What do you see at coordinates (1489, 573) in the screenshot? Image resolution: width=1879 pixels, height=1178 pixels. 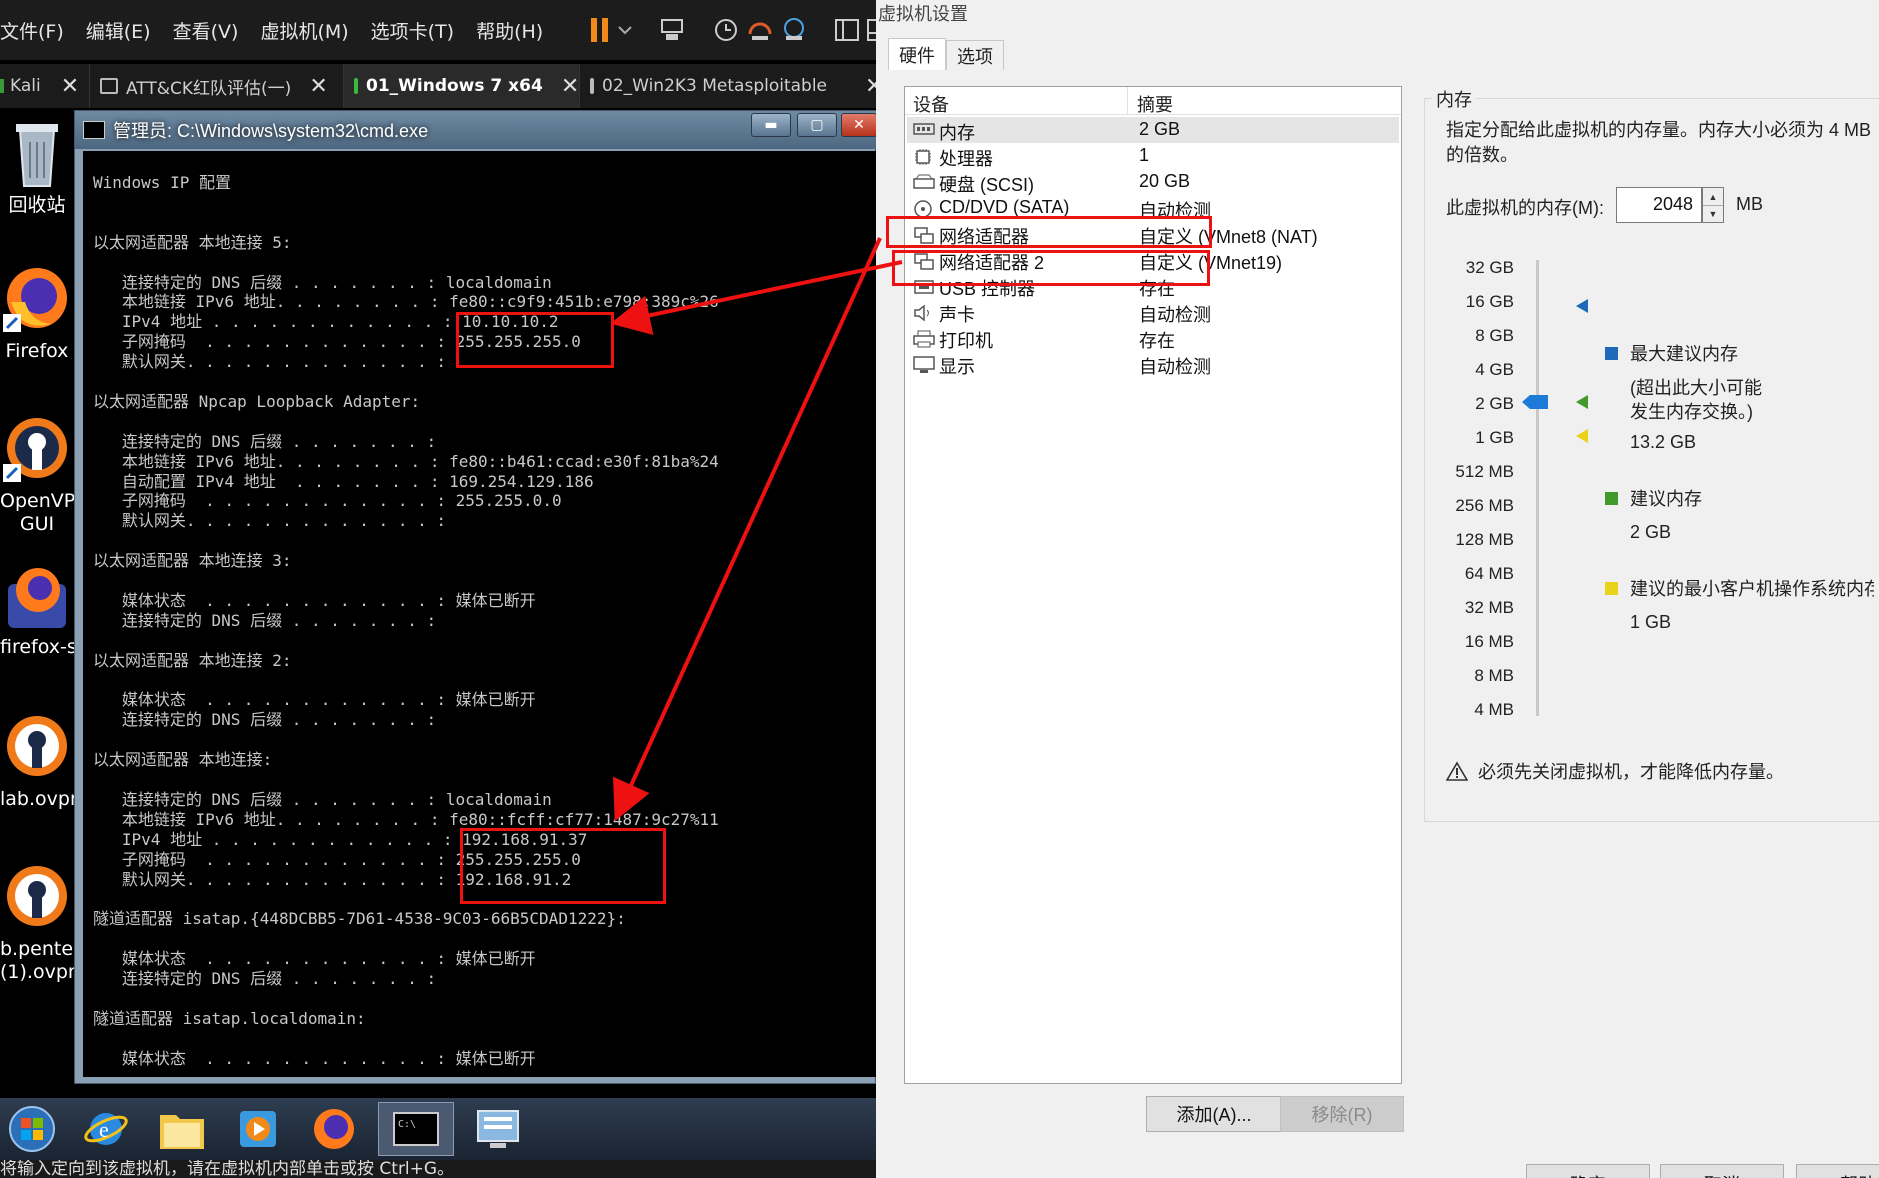 I see `memory-scale-tick: 64 MB` at bounding box center [1489, 573].